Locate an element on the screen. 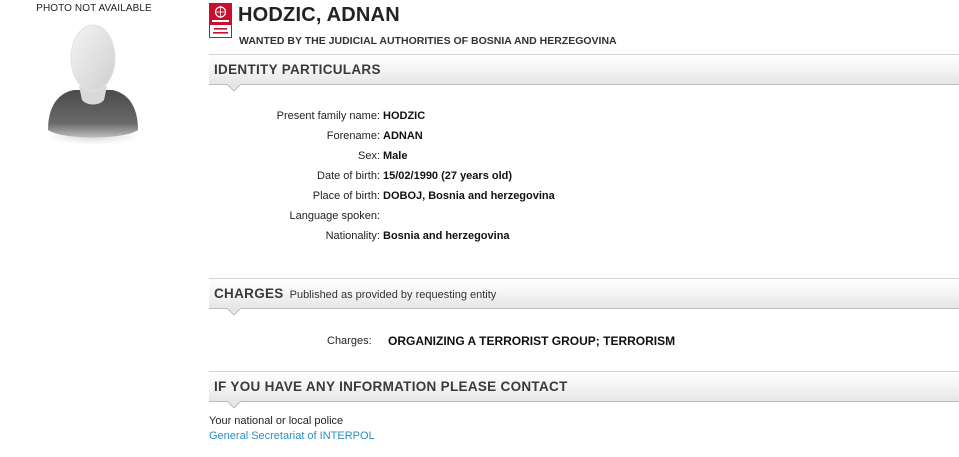 This screenshot has width=959, height=457. identity-row: Forename: ADNAN is located at coordinates (559, 137).